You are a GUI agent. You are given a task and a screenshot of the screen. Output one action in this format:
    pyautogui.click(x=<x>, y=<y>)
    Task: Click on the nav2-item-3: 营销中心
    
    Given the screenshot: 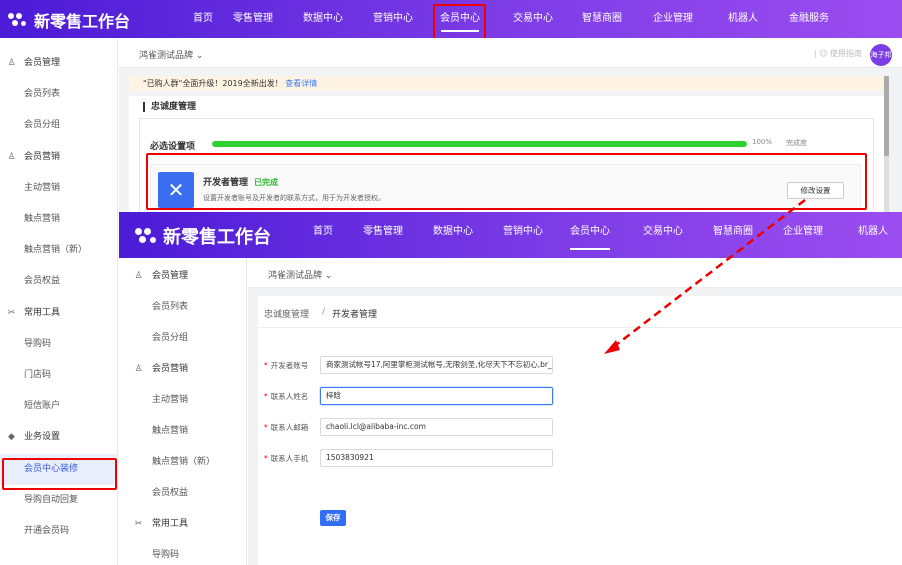 What is the action you would take?
    pyautogui.click(x=523, y=235)
    